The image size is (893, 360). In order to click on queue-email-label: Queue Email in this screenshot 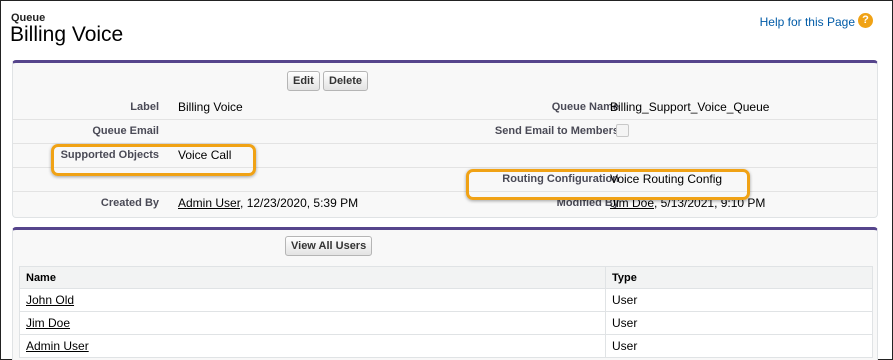, I will do `click(125, 131)`.